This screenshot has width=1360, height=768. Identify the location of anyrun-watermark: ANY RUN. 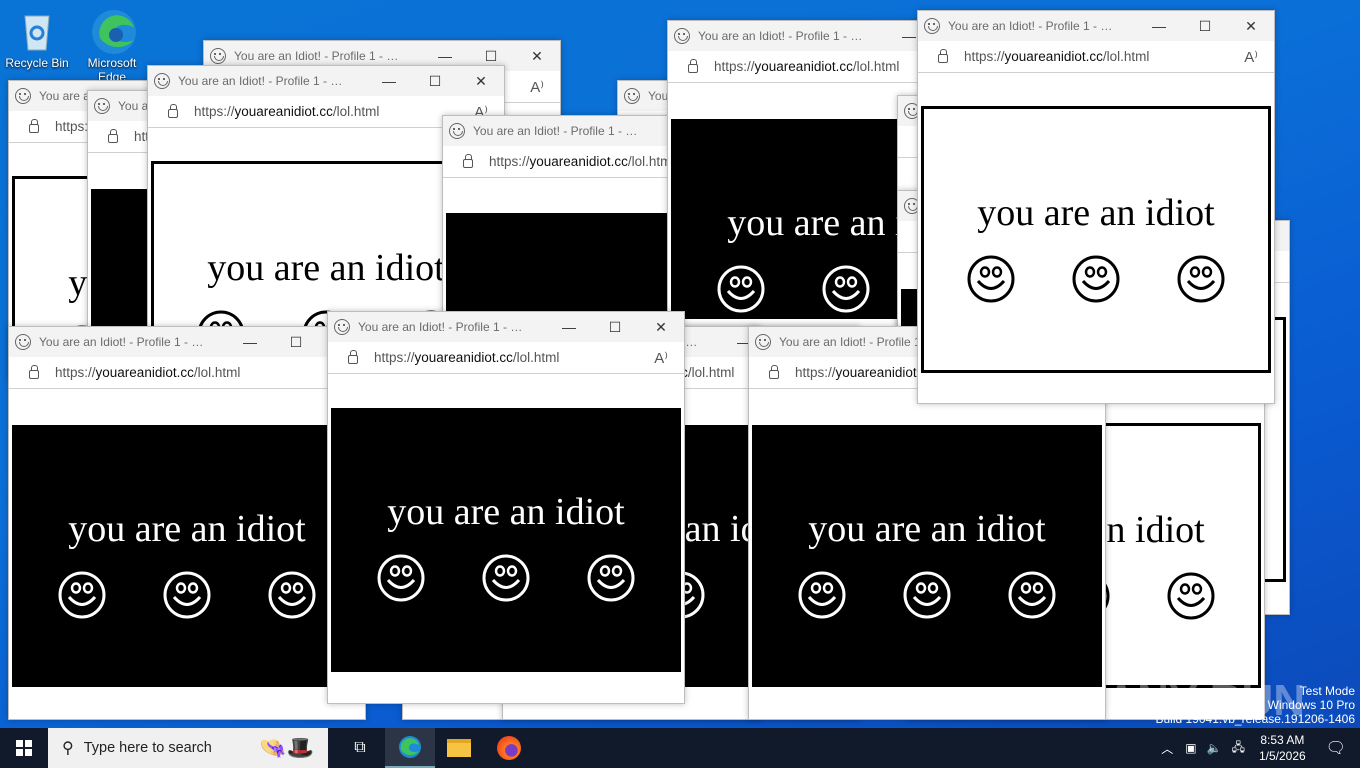
(1205, 700).